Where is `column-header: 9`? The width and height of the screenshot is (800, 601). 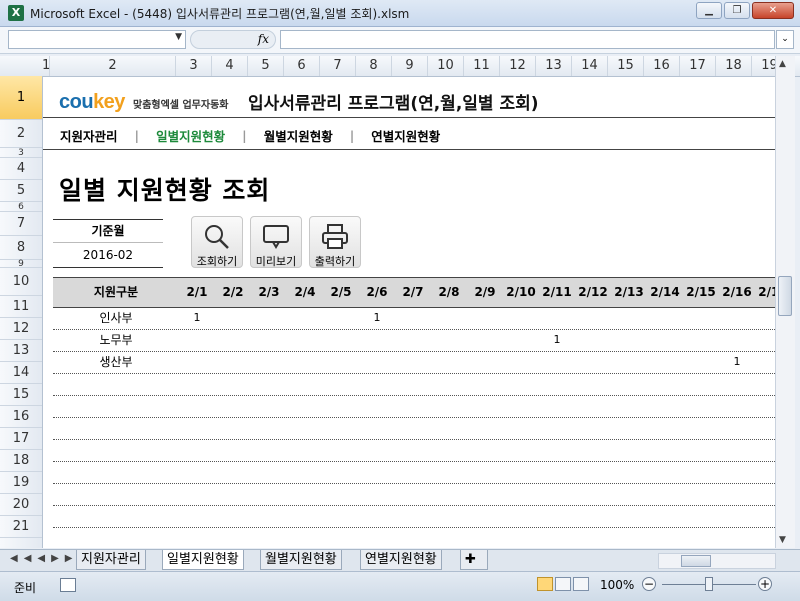 column-header: 9 is located at coordinates (410, 66).